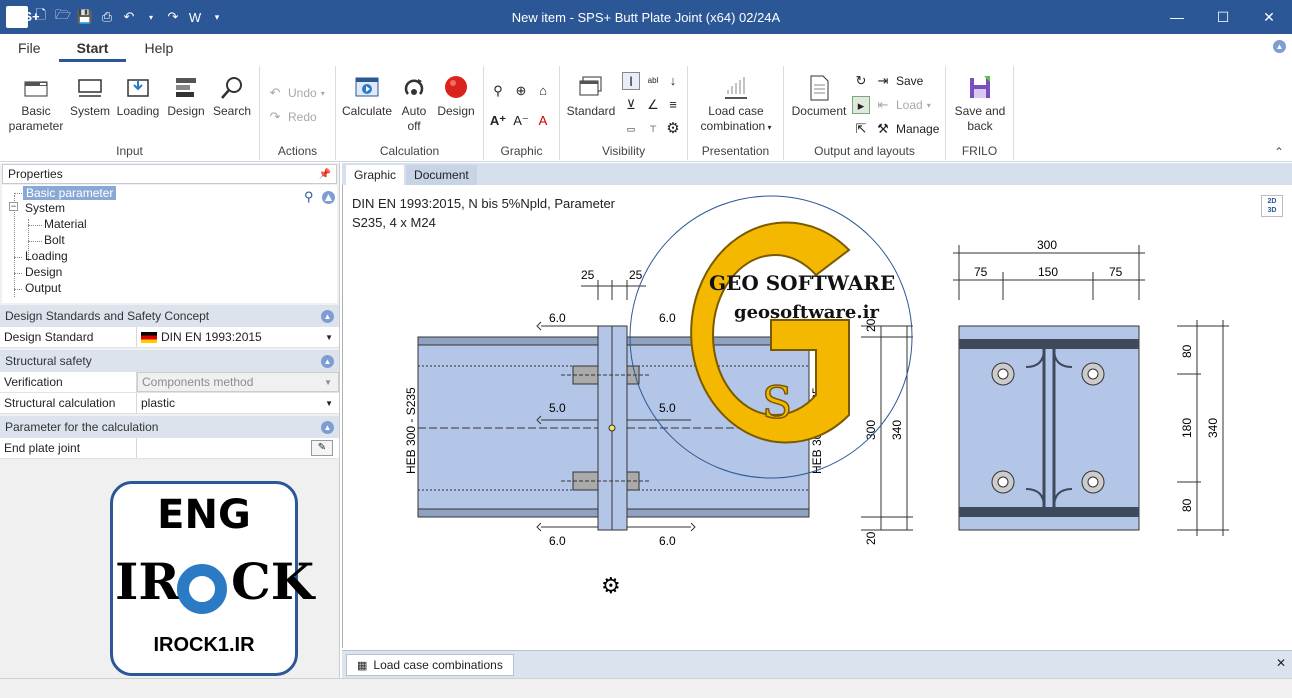  What do you see at coordinates (521, 121) in the screenshot?
I see `font-decrease-icon: A⁻` at bounding box center [521, 121].